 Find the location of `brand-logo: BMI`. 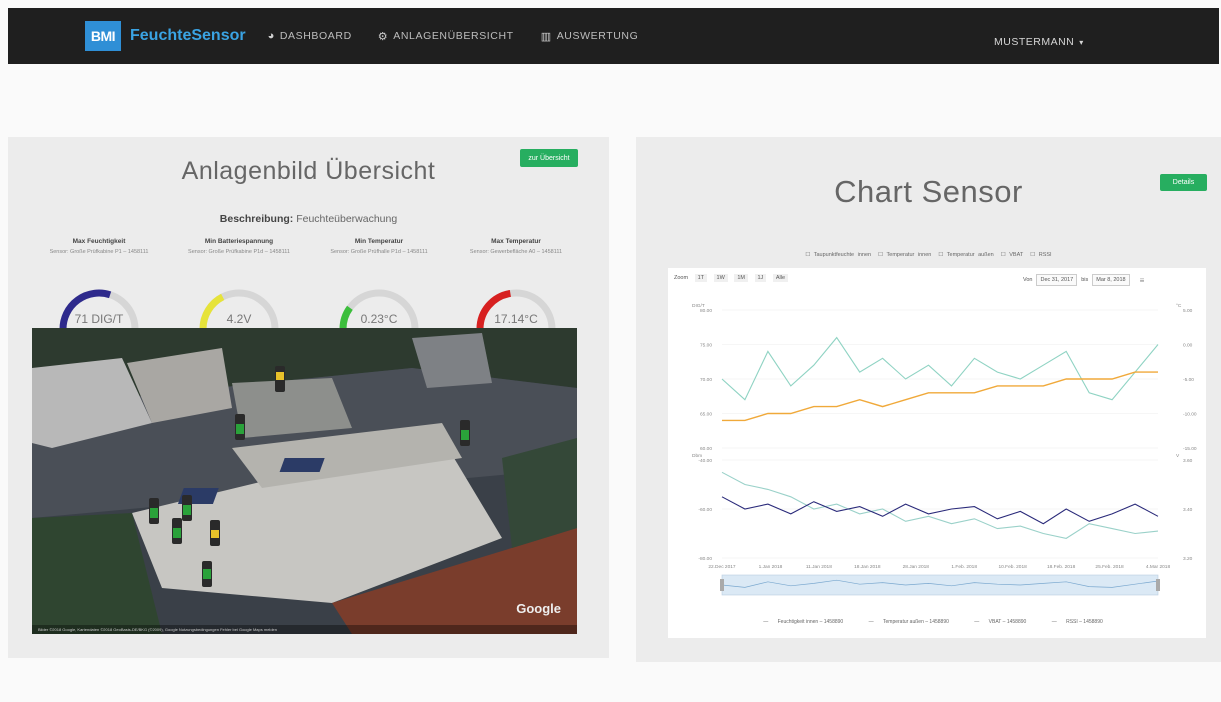

brand-logo: BMI is located at coordinates (103, 36).